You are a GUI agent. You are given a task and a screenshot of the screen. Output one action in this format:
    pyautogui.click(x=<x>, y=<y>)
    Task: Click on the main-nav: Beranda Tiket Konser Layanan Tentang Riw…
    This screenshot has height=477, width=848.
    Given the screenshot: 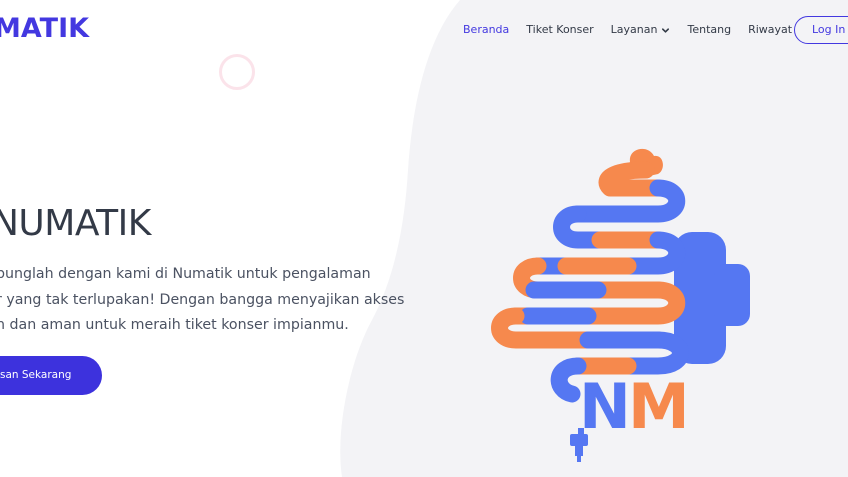 What is the action you would take?
    pyautogui.click(x=636, y=30)
    